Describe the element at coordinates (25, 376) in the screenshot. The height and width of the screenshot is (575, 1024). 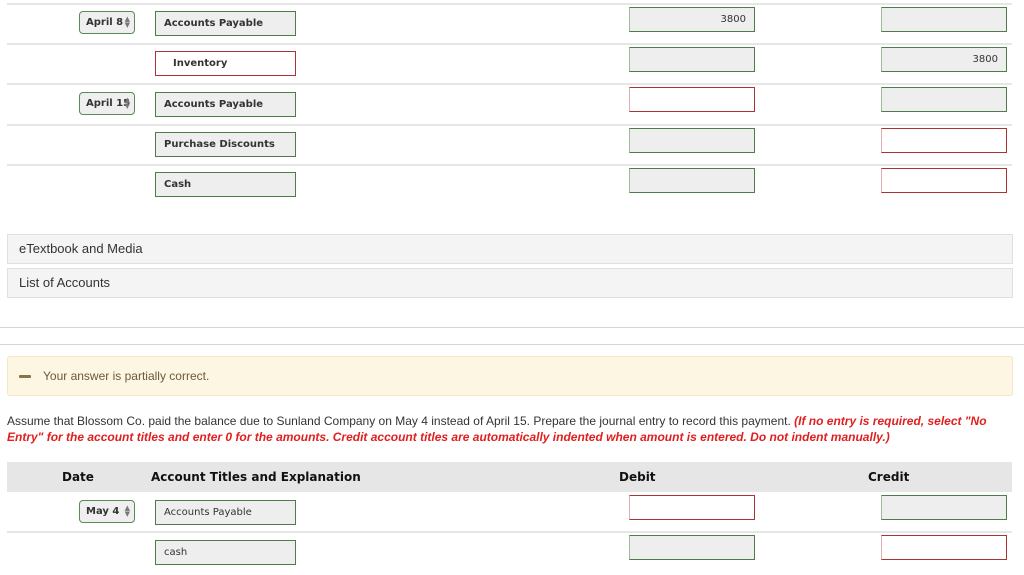
I see `minus-icon` at that location.